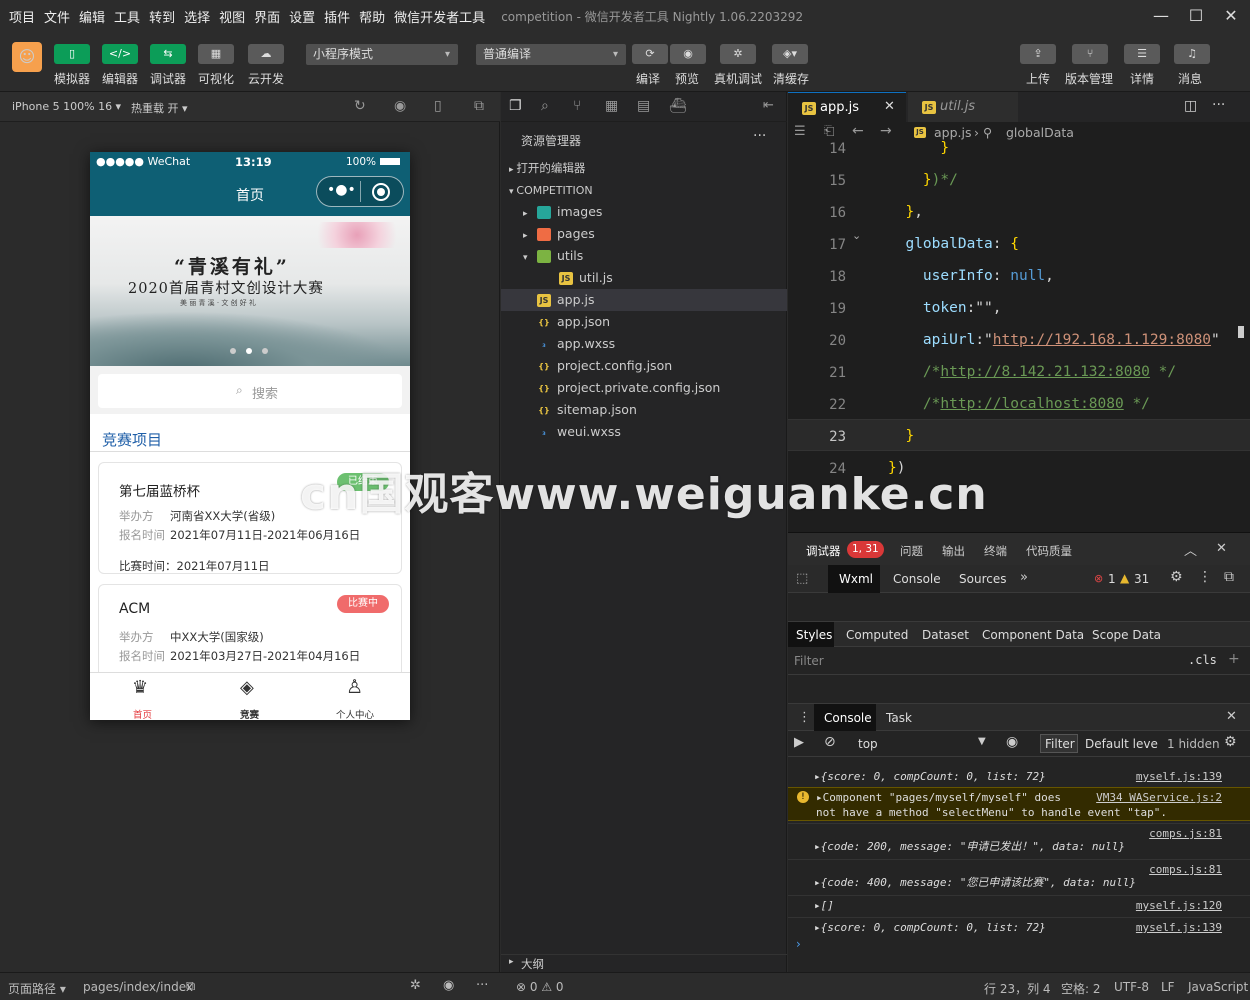 The height and width of the screenshot is (1000, 1250). What do you see at coordinates (267, 16) in the screenshot?
I see `menu-item-interface: 界面` at bounding box center [267, 16].